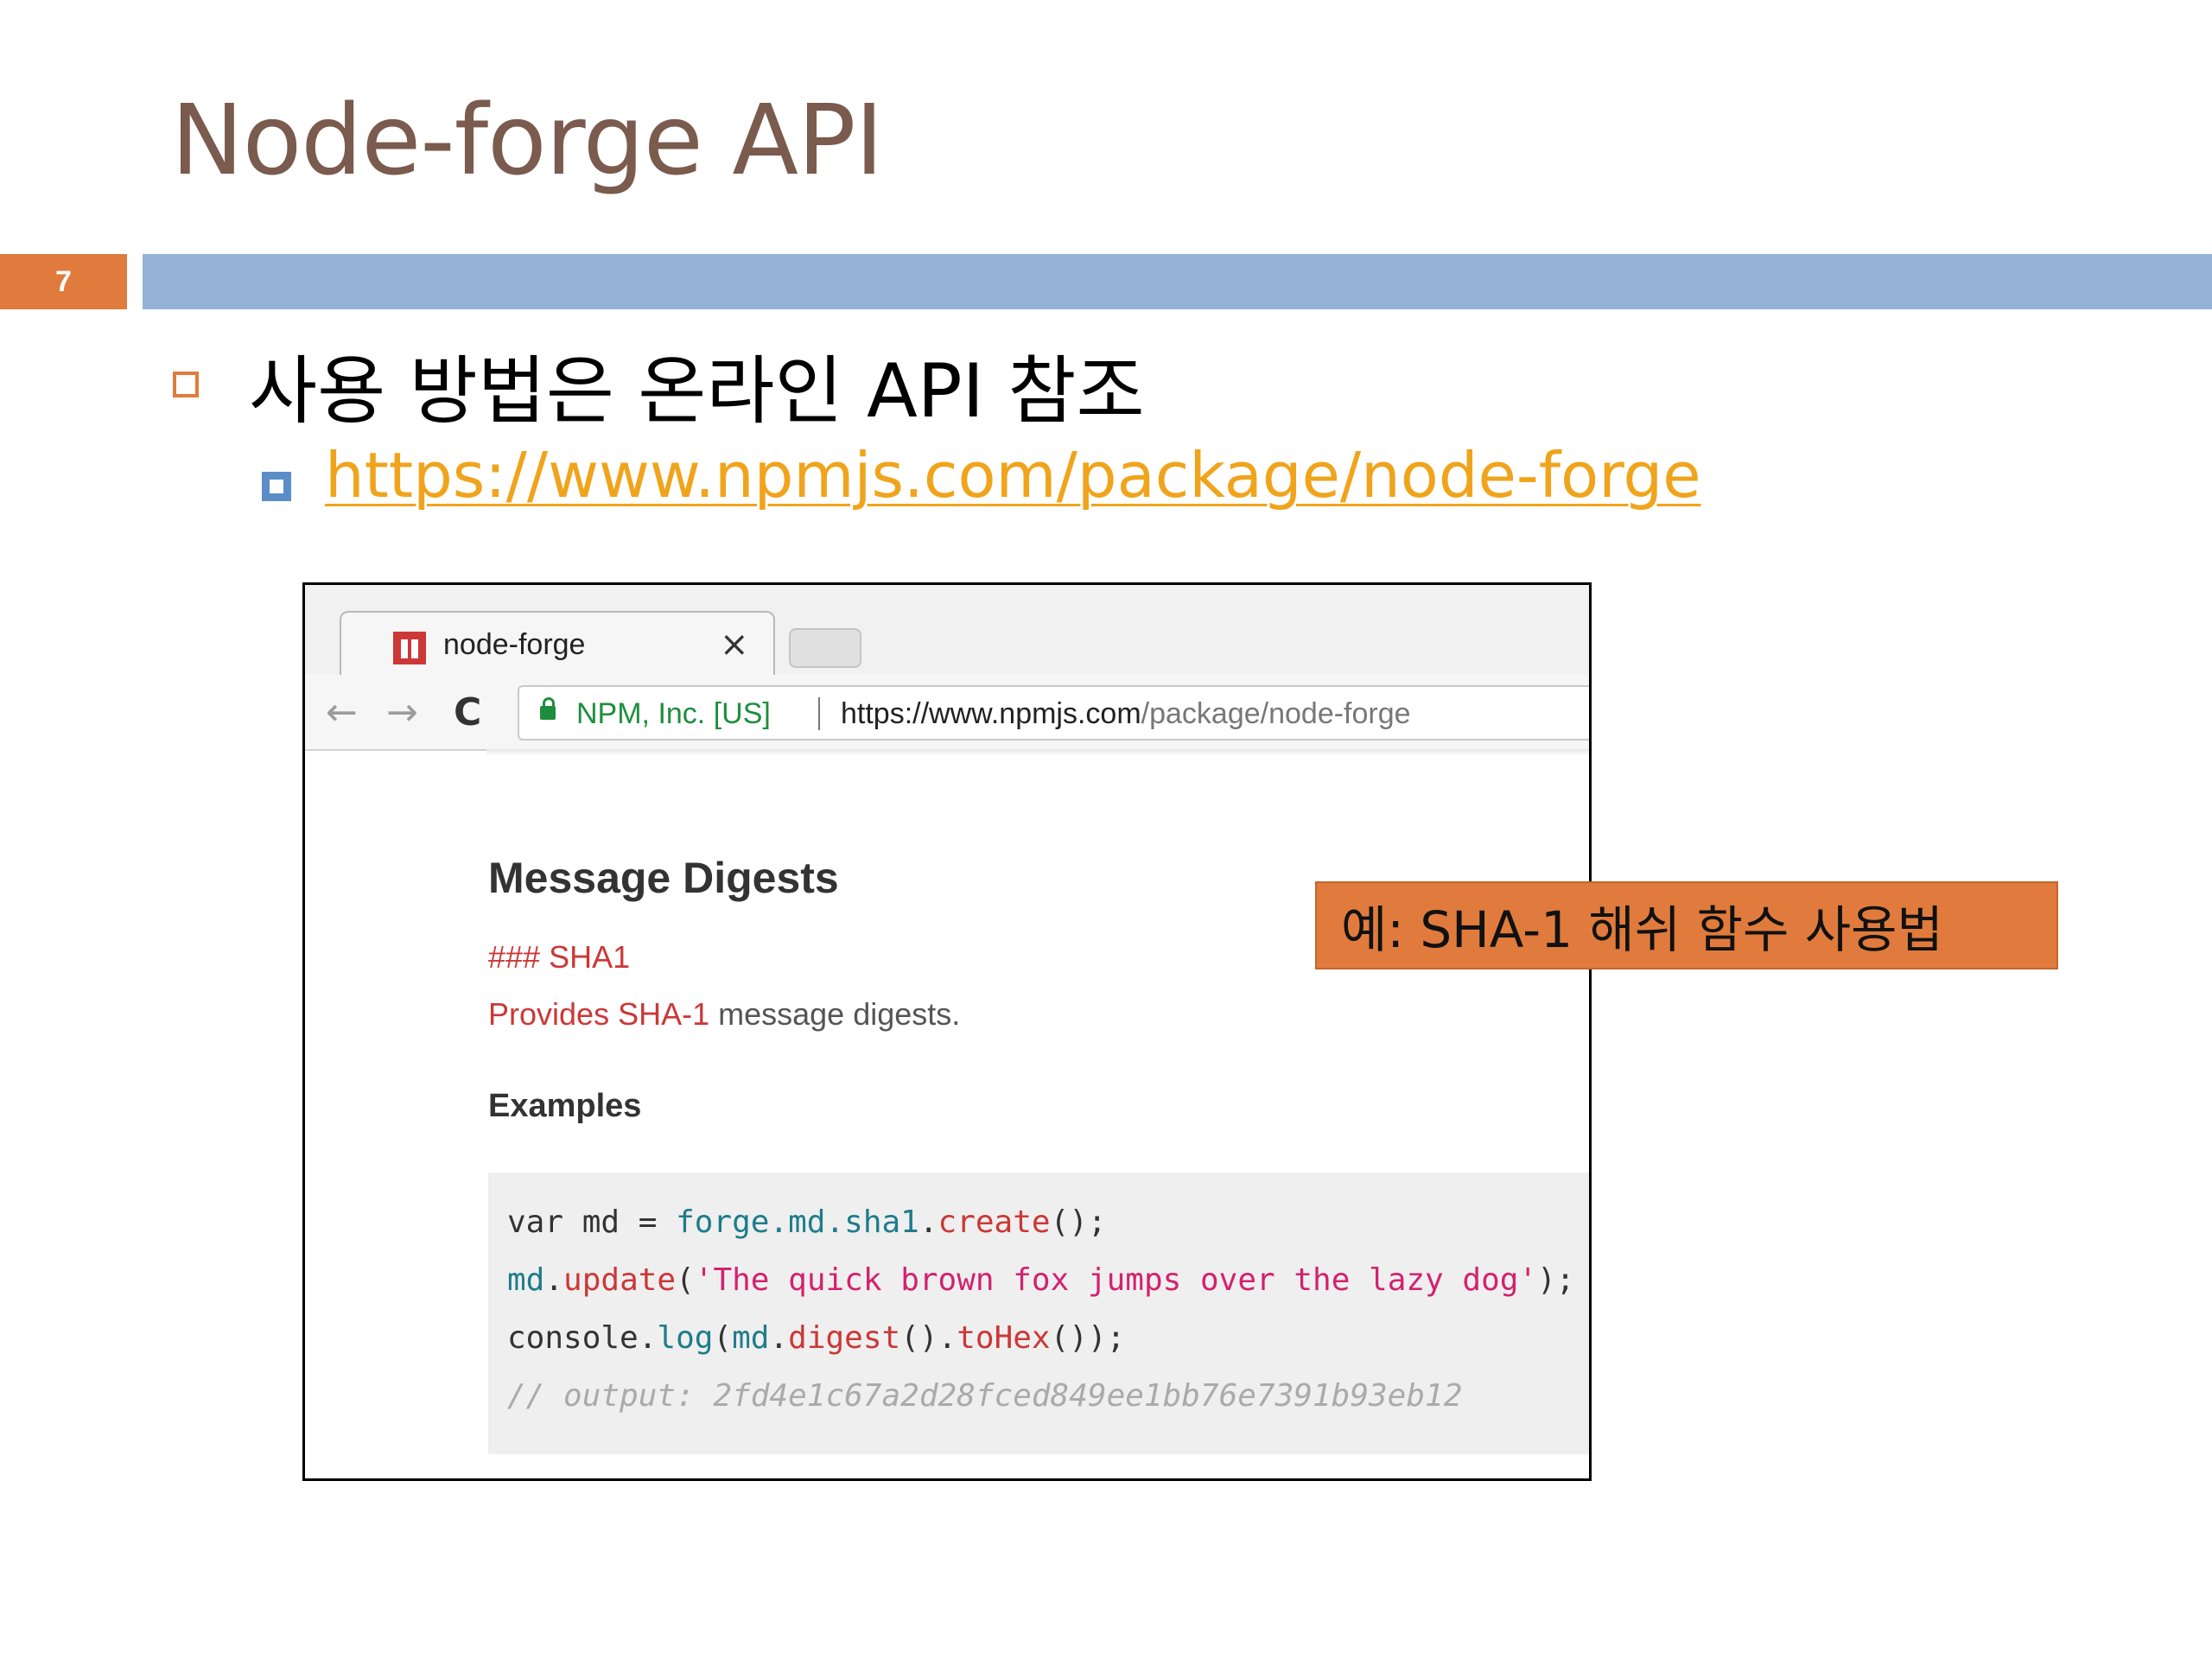 This screenshot has width=2212, height=1659. Describe the element at coordinates (807, 1222) in the screenshot. I see `code-line-1: var md = forge.md.sha1.create();` at that location.